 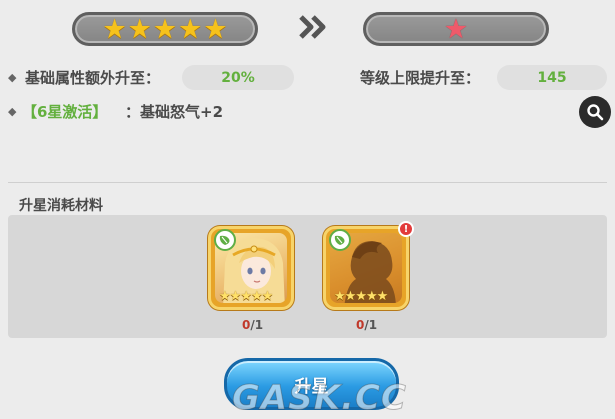 I want to click on watermark-logo: GASK.CC, so click(x=319, y=398).